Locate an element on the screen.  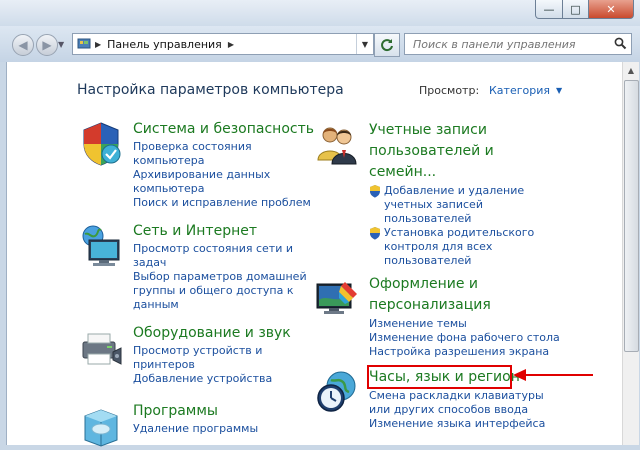
forward-arrow-icon: ▶ is located at coordinates (47, 45).